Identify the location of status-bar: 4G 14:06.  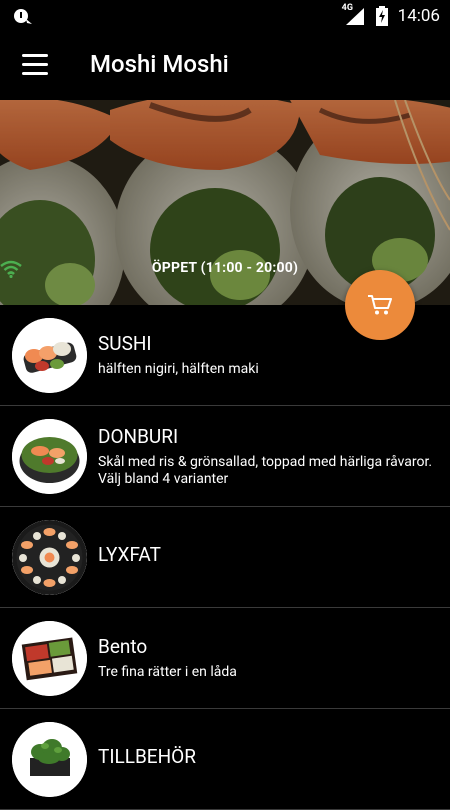
(225, 16).